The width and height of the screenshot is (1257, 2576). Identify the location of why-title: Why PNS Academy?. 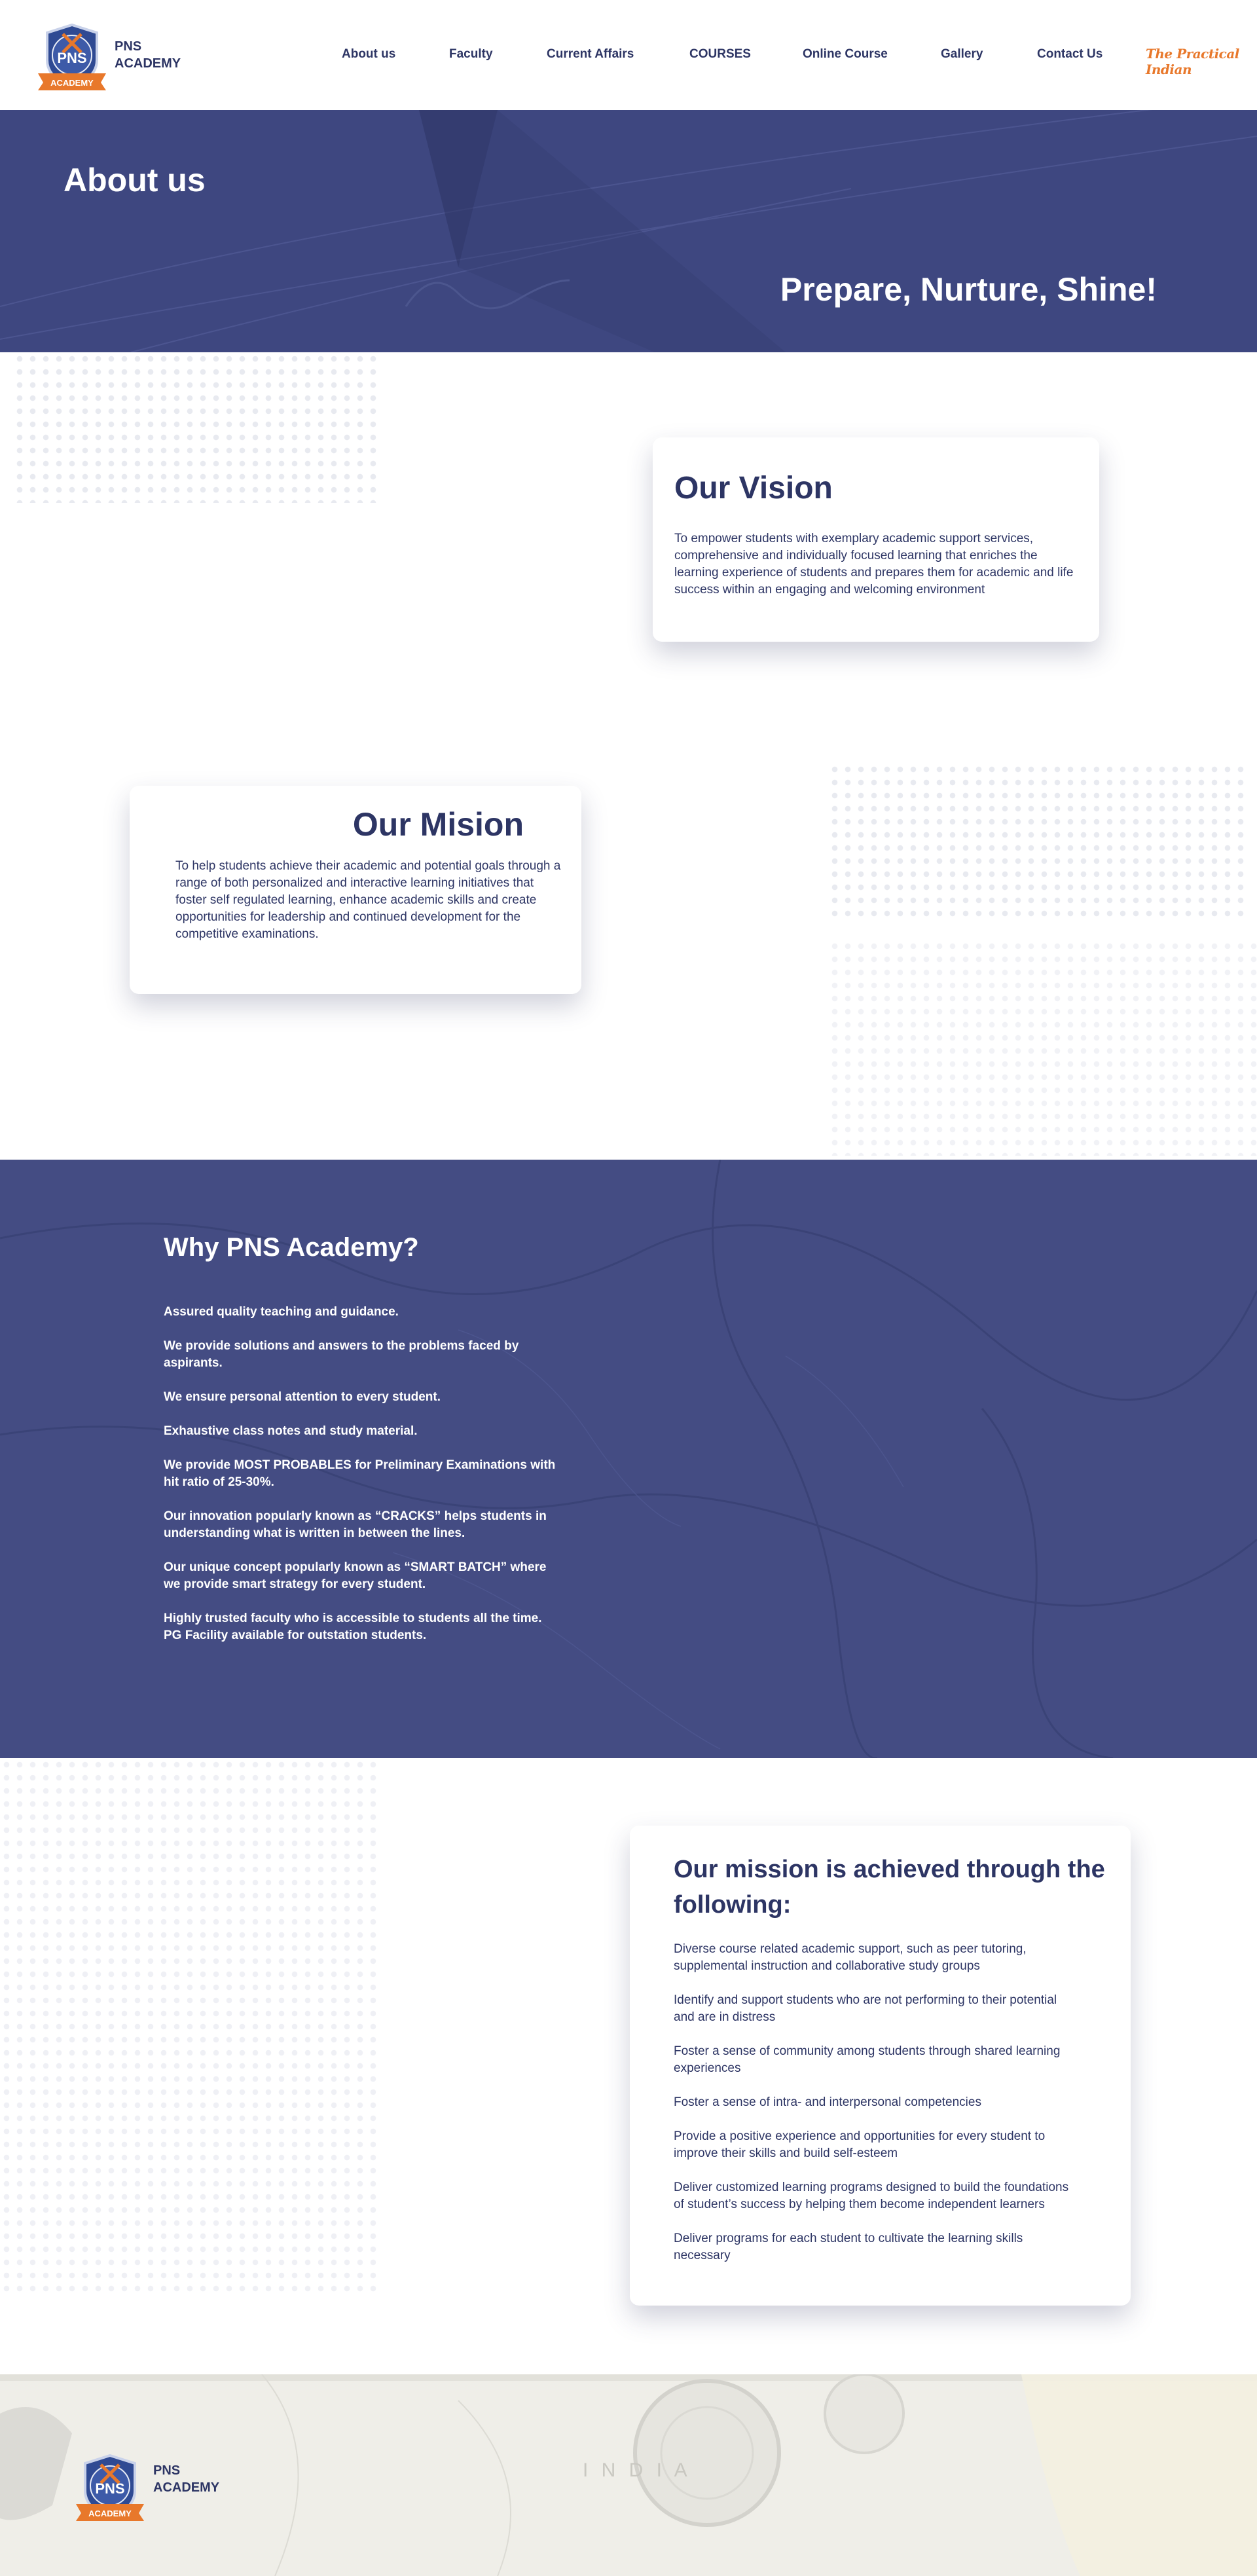
(291, 1247).